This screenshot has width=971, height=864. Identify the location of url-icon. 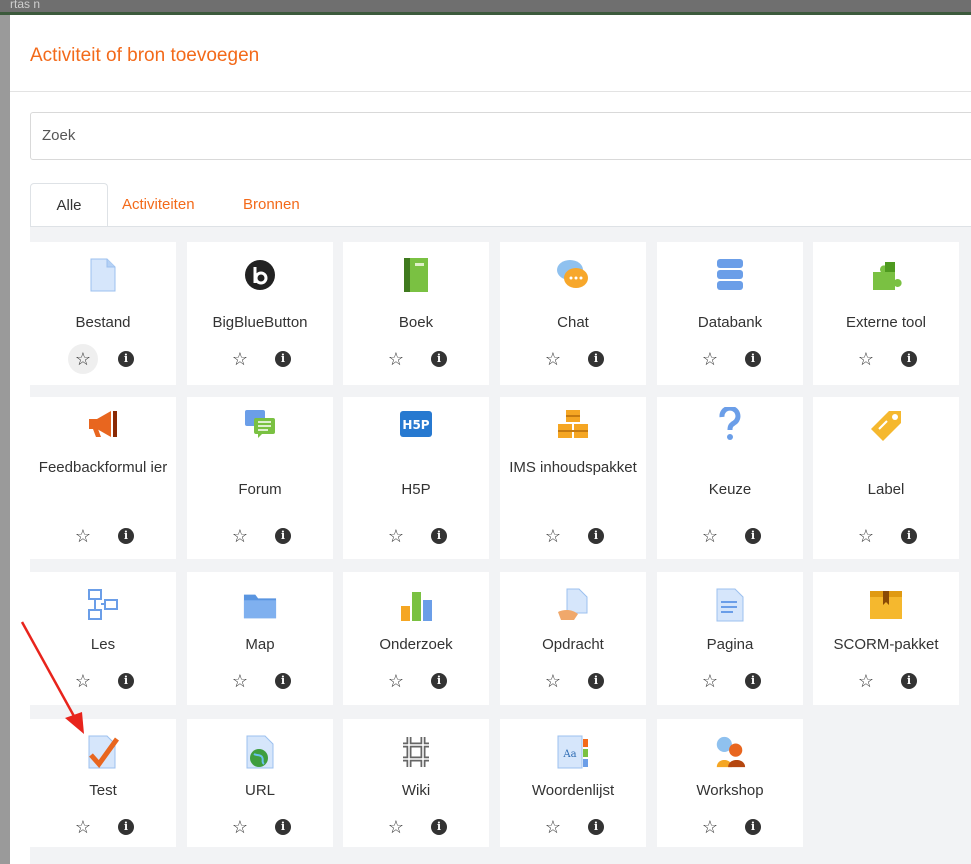
(260, 752).